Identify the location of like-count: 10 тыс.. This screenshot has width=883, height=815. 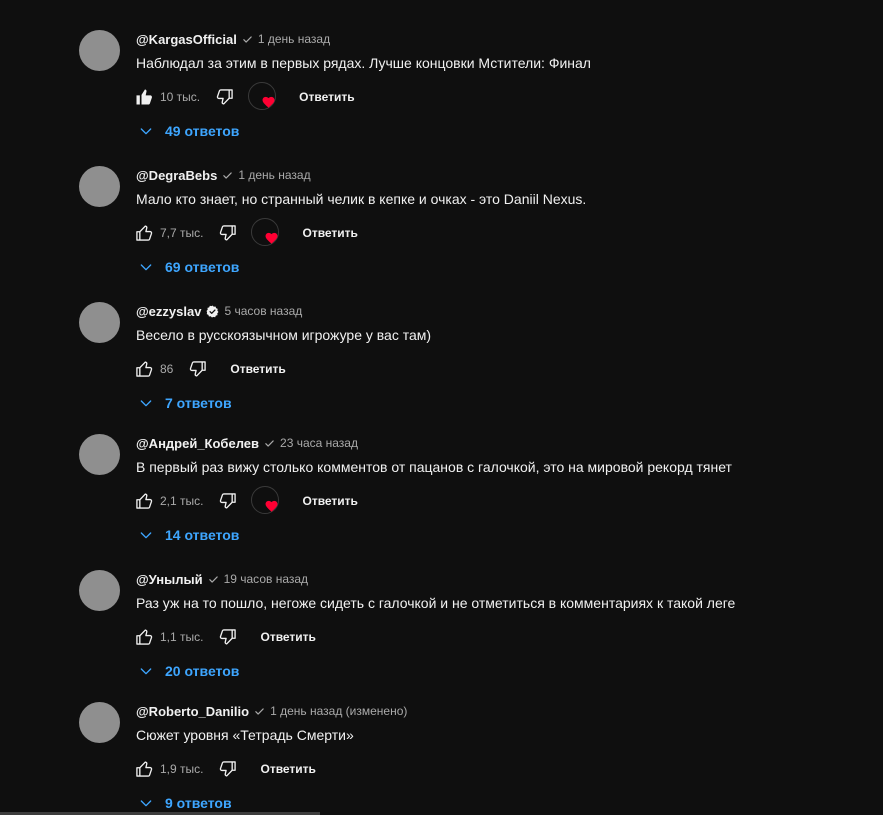
(180, 97).